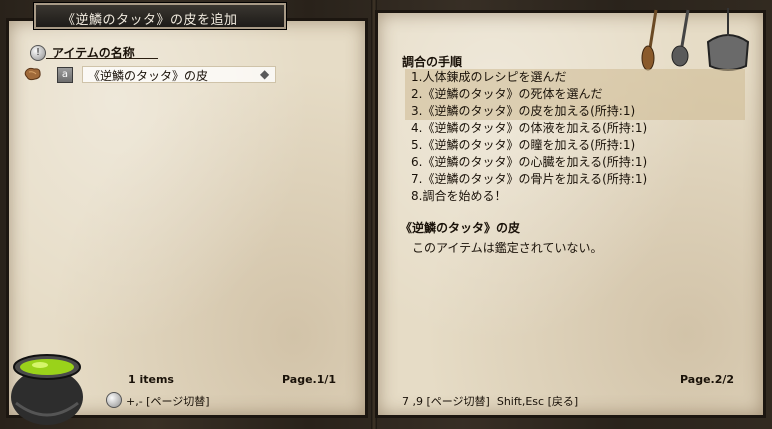 Image resolution: width=772 pixels, height=429 pixels. What do you see at coordinates (148, 76) in the screenshot?
I see `item-name: 《逆鱗のタッタ》の皮` at bounding box center [148, 76].